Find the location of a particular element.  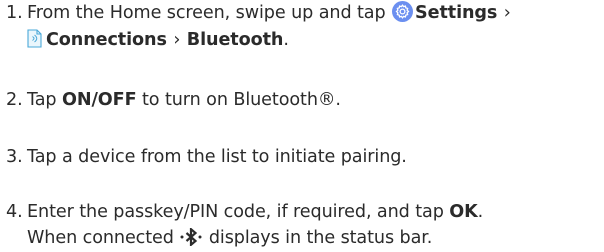

connections-label: Connections is located at coordinates (106, 40).